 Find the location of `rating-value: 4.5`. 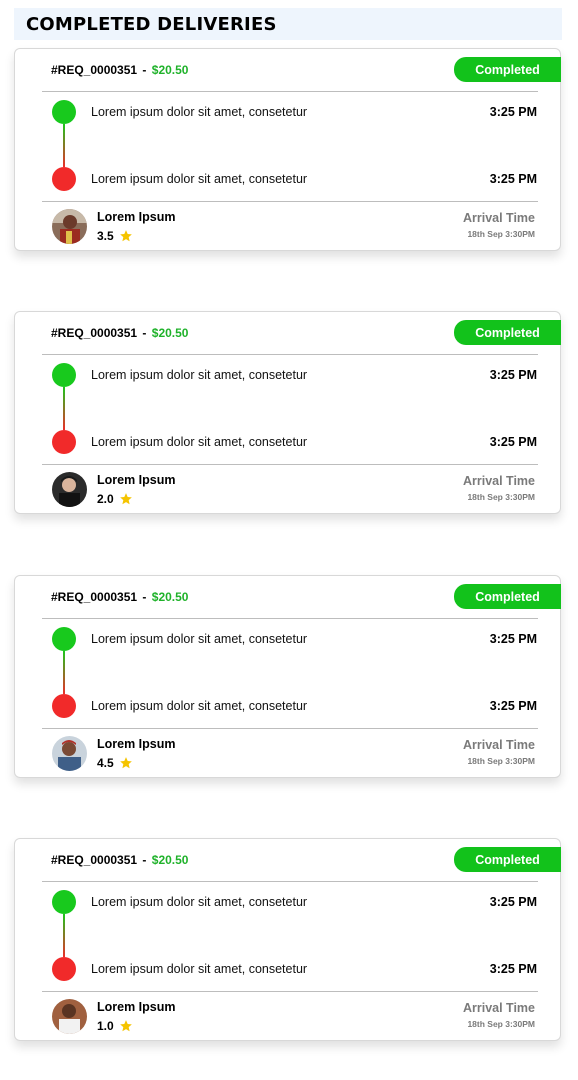

rating-value: 4.5 is located at coordinates (105, 763).